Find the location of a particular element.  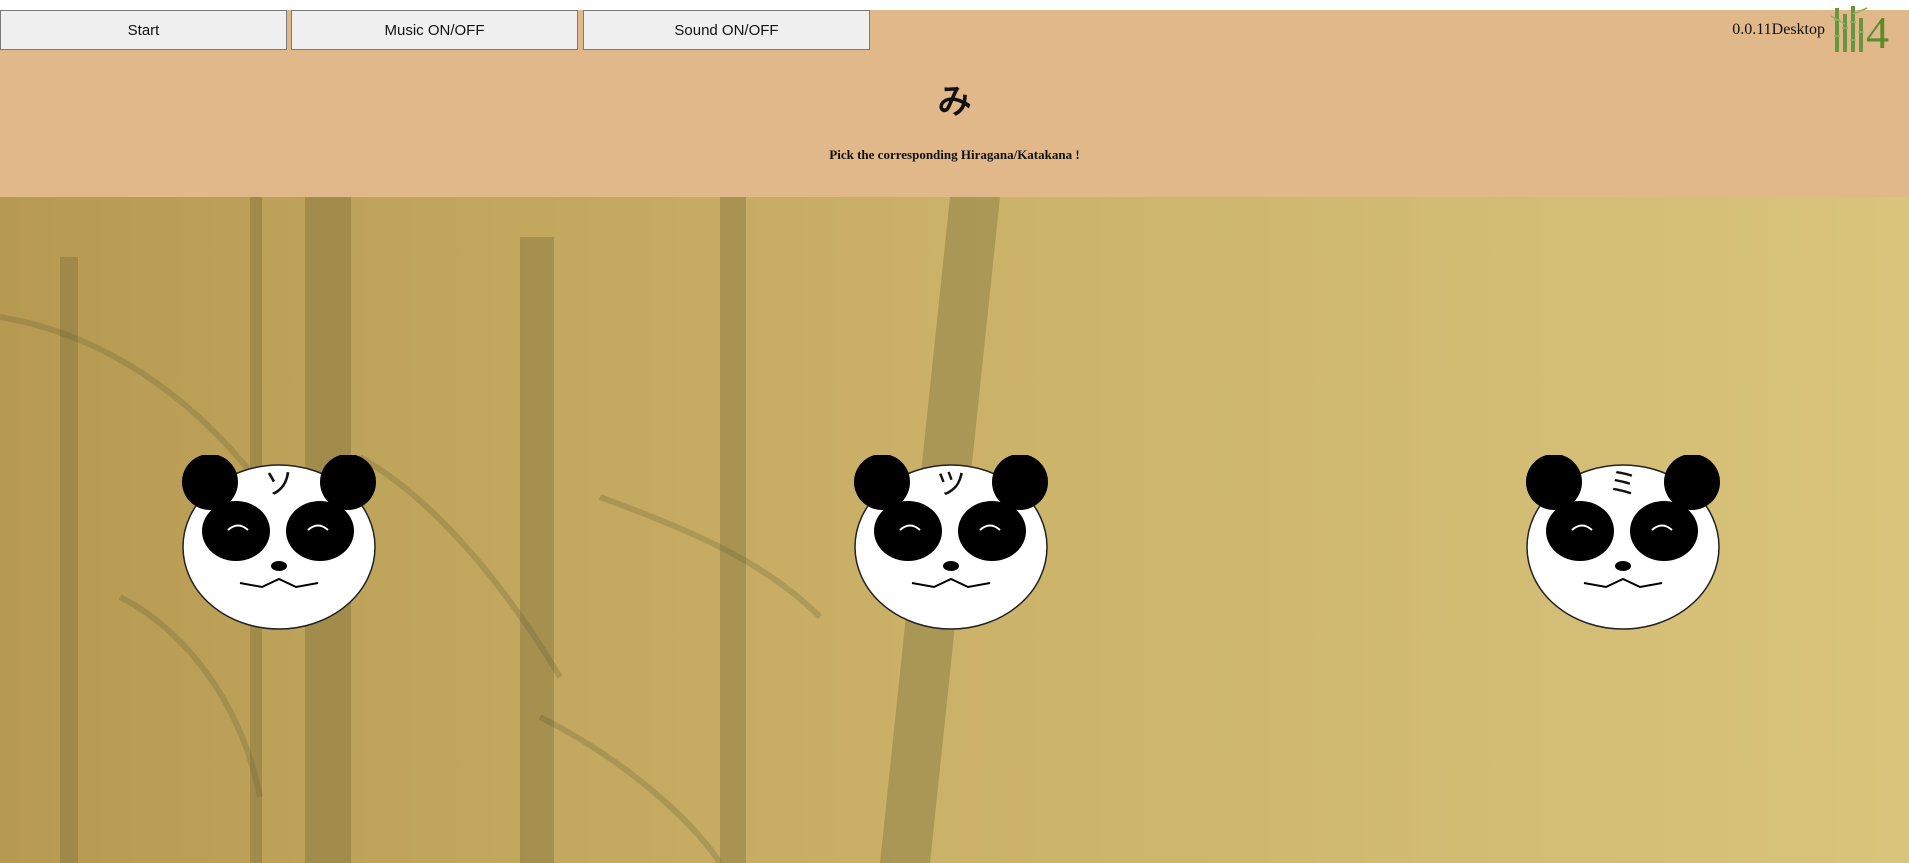

panda-choice-1: ソ is located at coordinates (279, 543).